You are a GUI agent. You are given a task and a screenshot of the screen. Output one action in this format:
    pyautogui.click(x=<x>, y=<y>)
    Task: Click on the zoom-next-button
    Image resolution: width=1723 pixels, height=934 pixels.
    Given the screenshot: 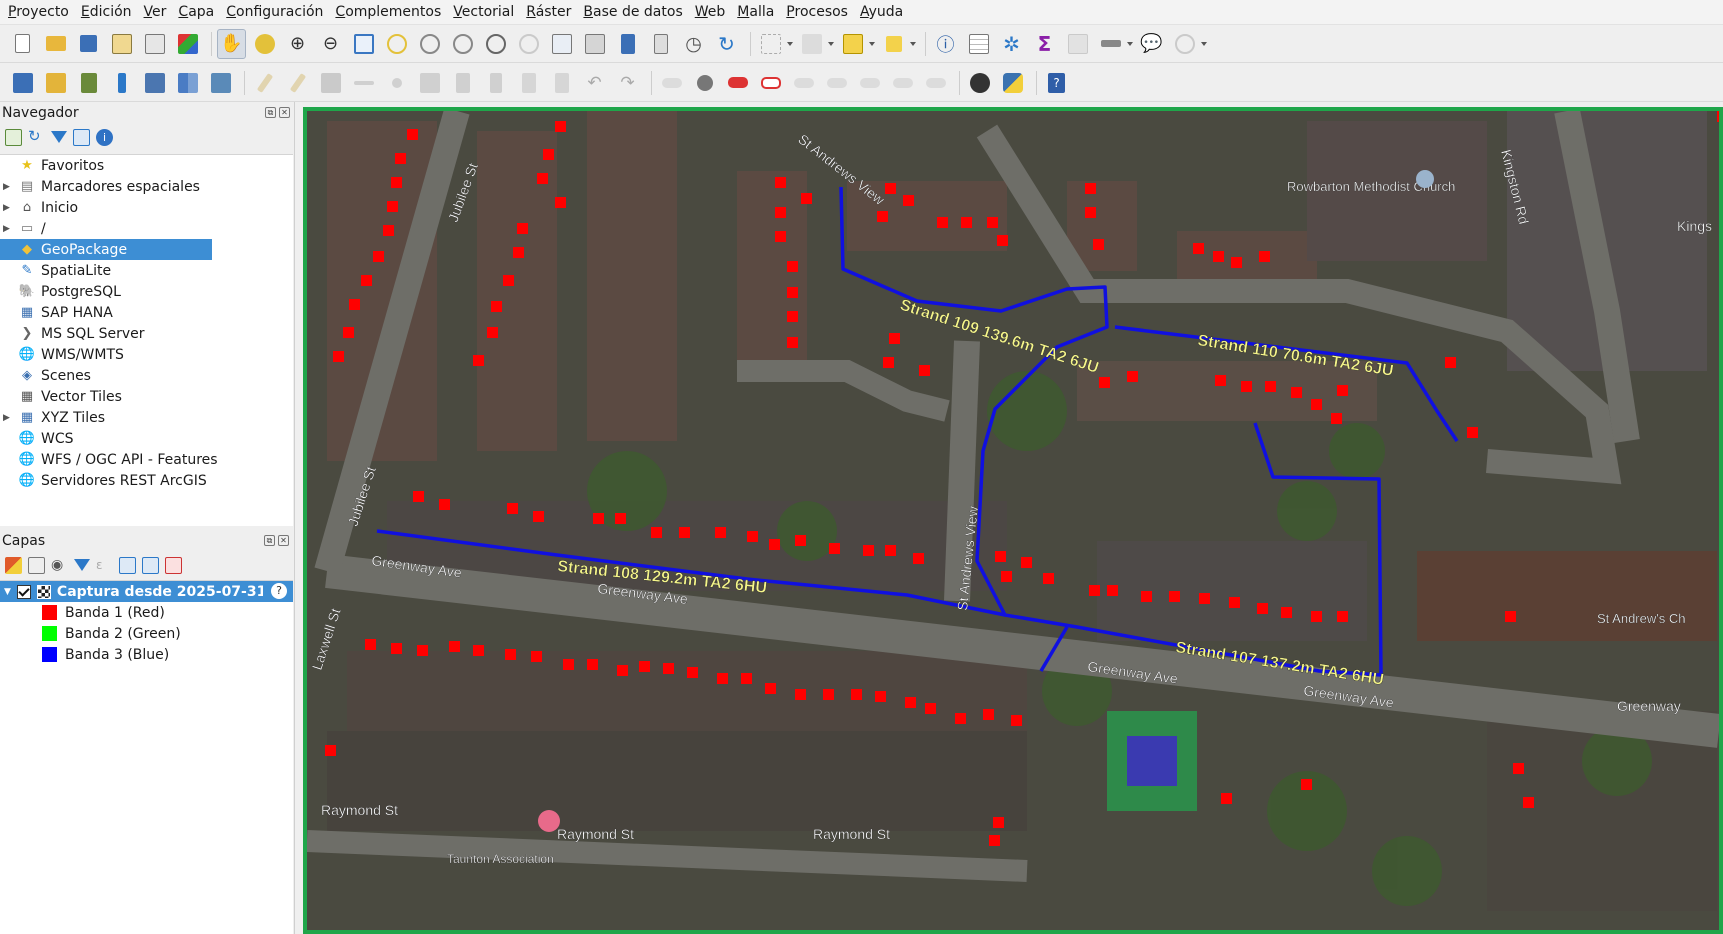 What is the action you would take?
    pyautogui.click(x=528, y=44)
    